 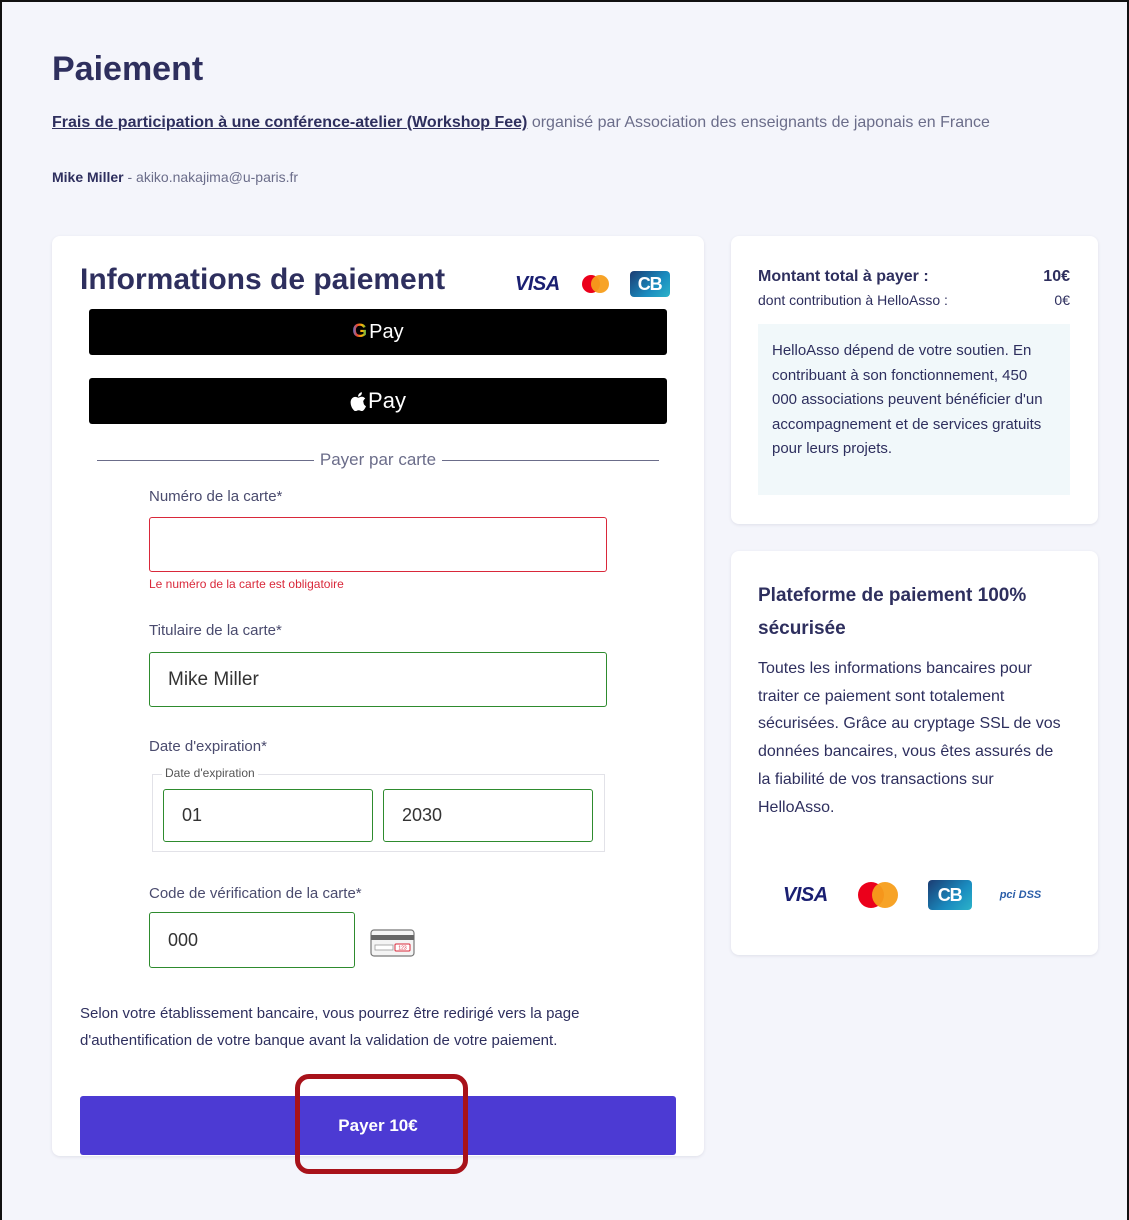 What do you see at coordinates (255, 893) in the screenshot?
I see `cvv-label: Code de vérification de la carte*` at bounding box center [255, 893].